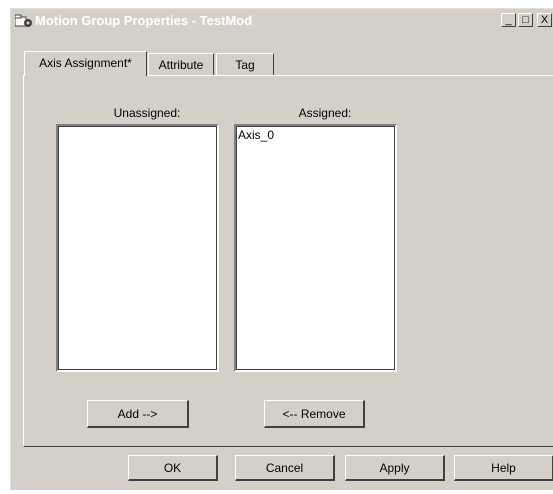 The height and width of the screenshot is (494, 553). I want to click on assigned-label: Assigned:, so click(325, 113).